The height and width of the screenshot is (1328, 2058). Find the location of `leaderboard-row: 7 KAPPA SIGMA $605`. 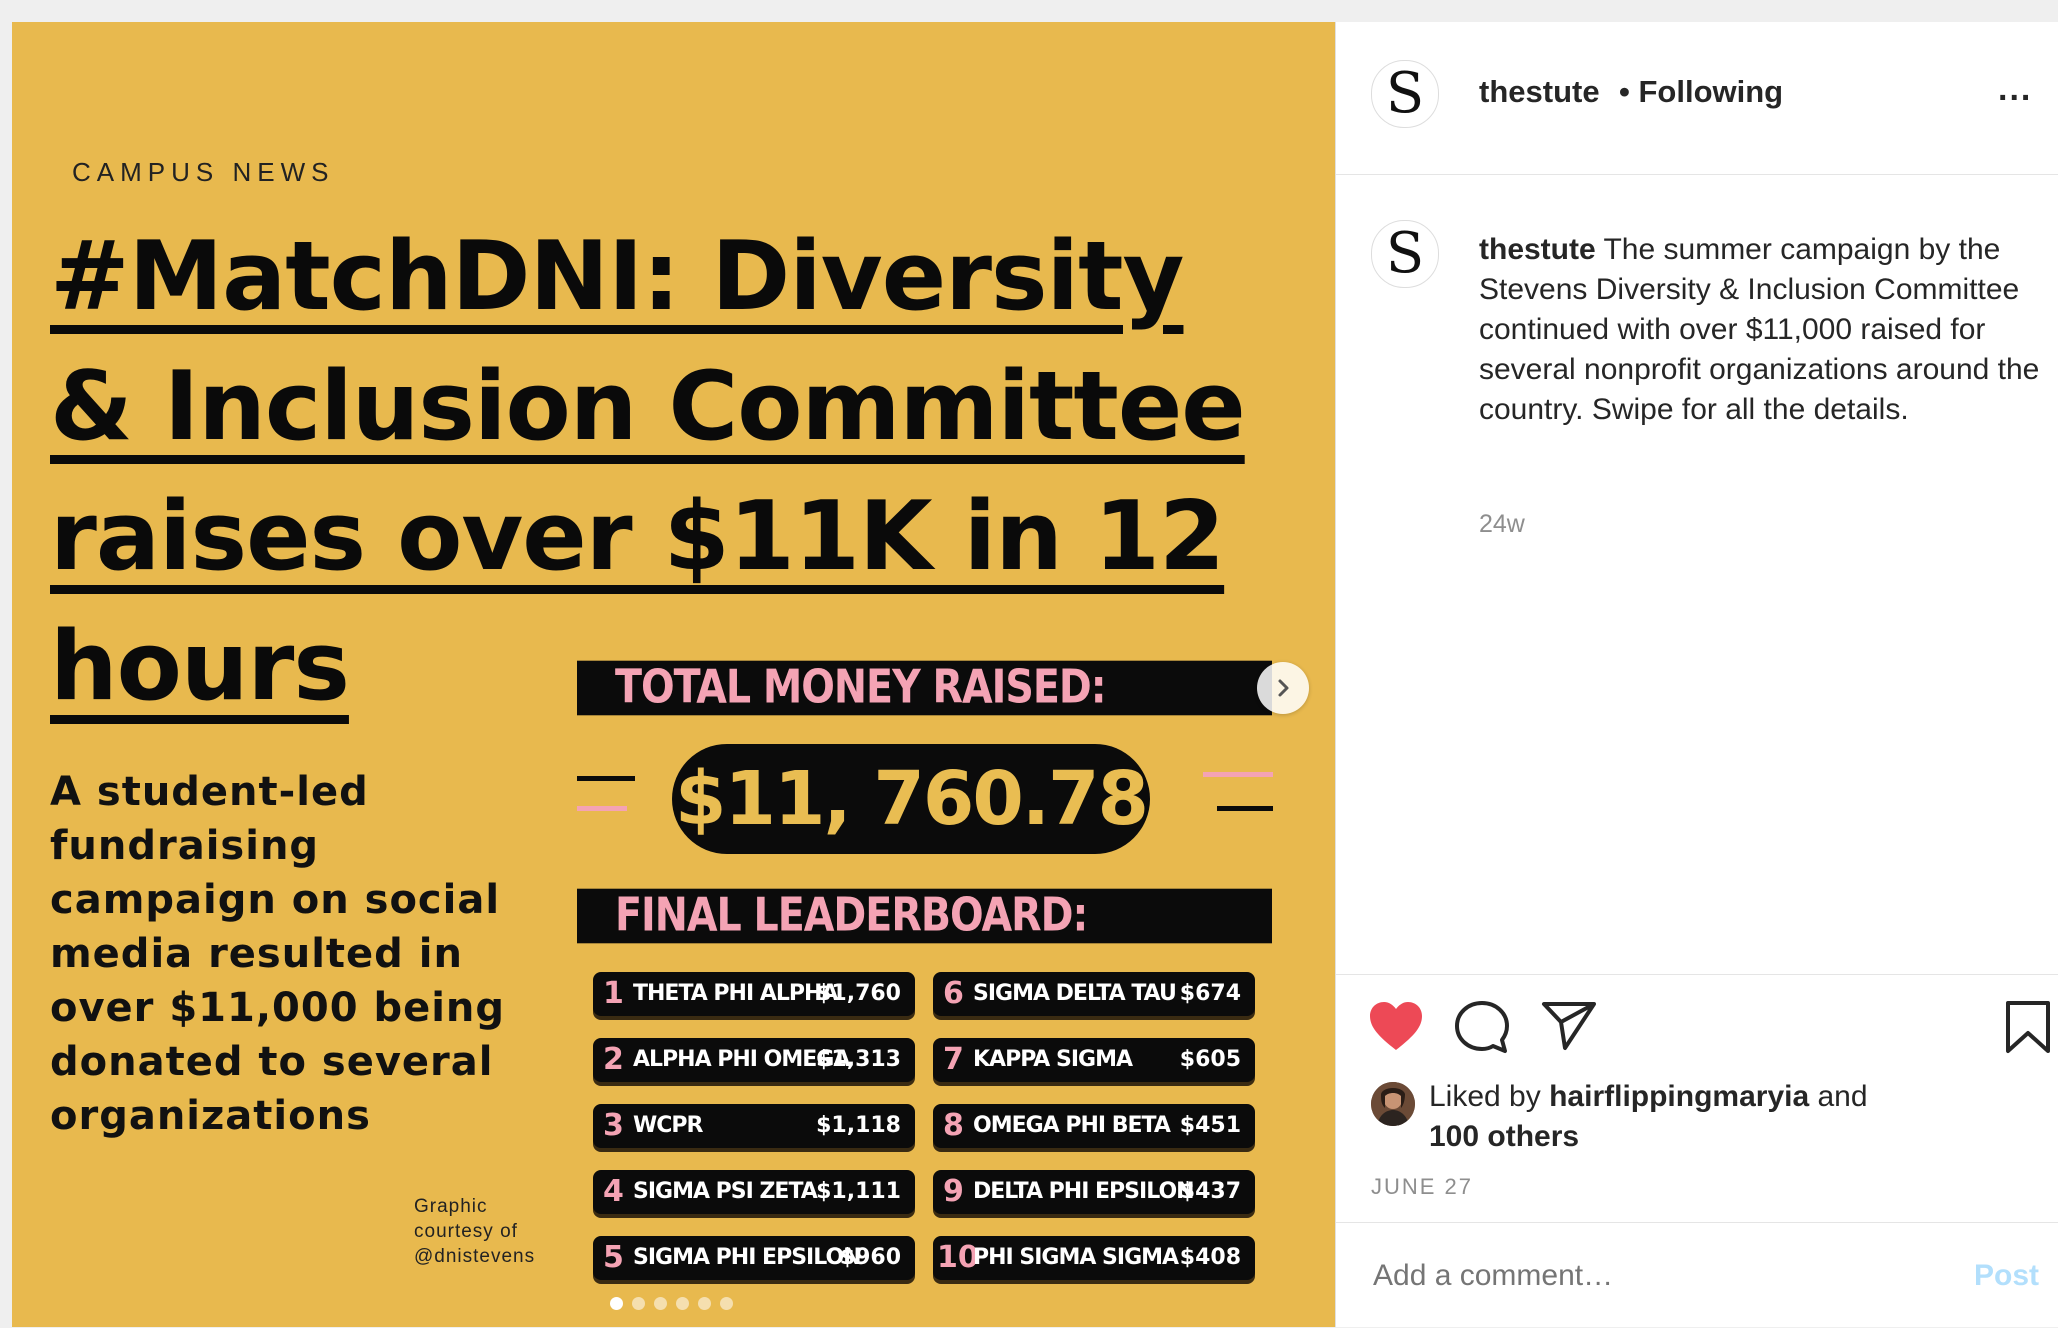

leaderboard-row: 7 KAPPA SIGMA $605 is located at coordinates (1094, 1060).